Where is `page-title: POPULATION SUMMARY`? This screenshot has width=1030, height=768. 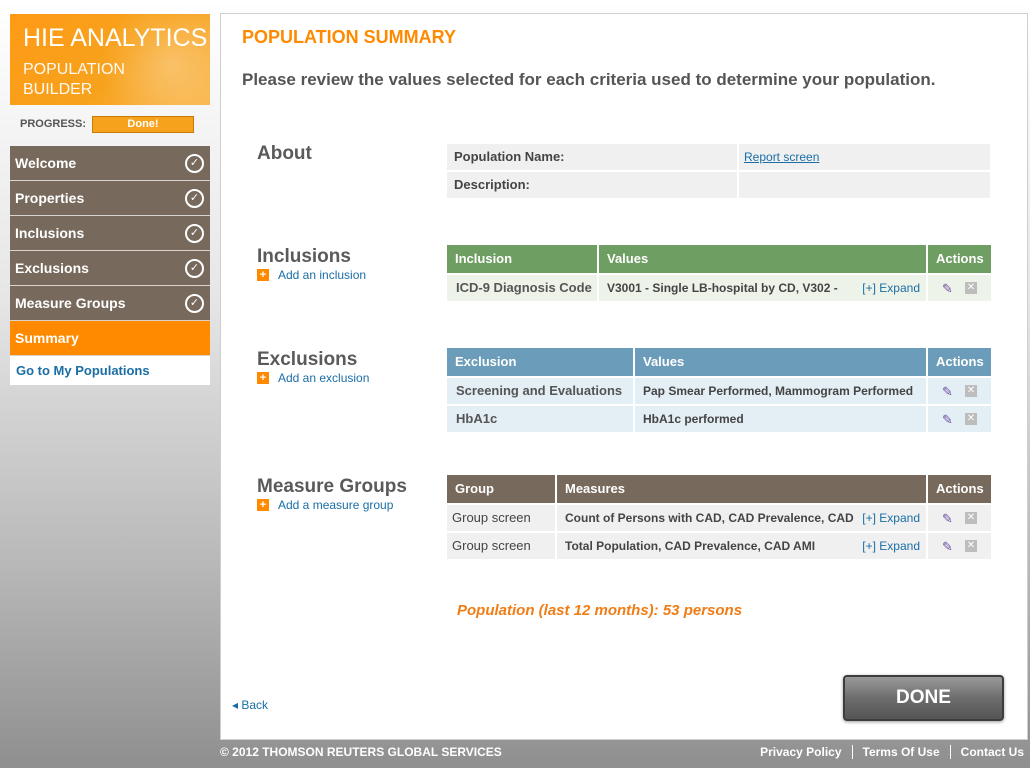 page-title: POPULATION SUMMARY is located at coordinates (349, 37).